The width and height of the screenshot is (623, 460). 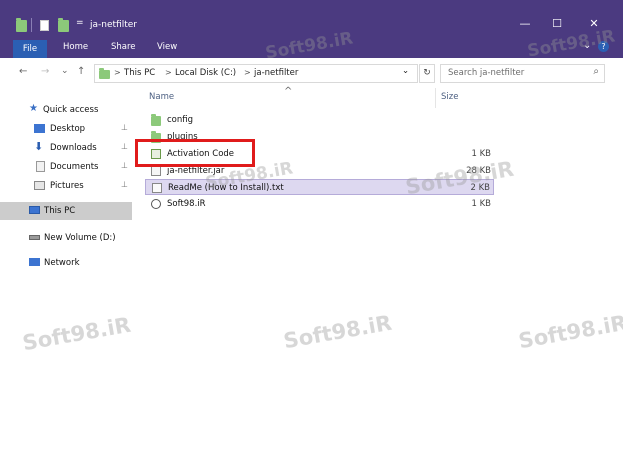 What do you see at coordinates (34, 262) in the screenshot?
I see `network-icon` at bounding box center [34, 262].